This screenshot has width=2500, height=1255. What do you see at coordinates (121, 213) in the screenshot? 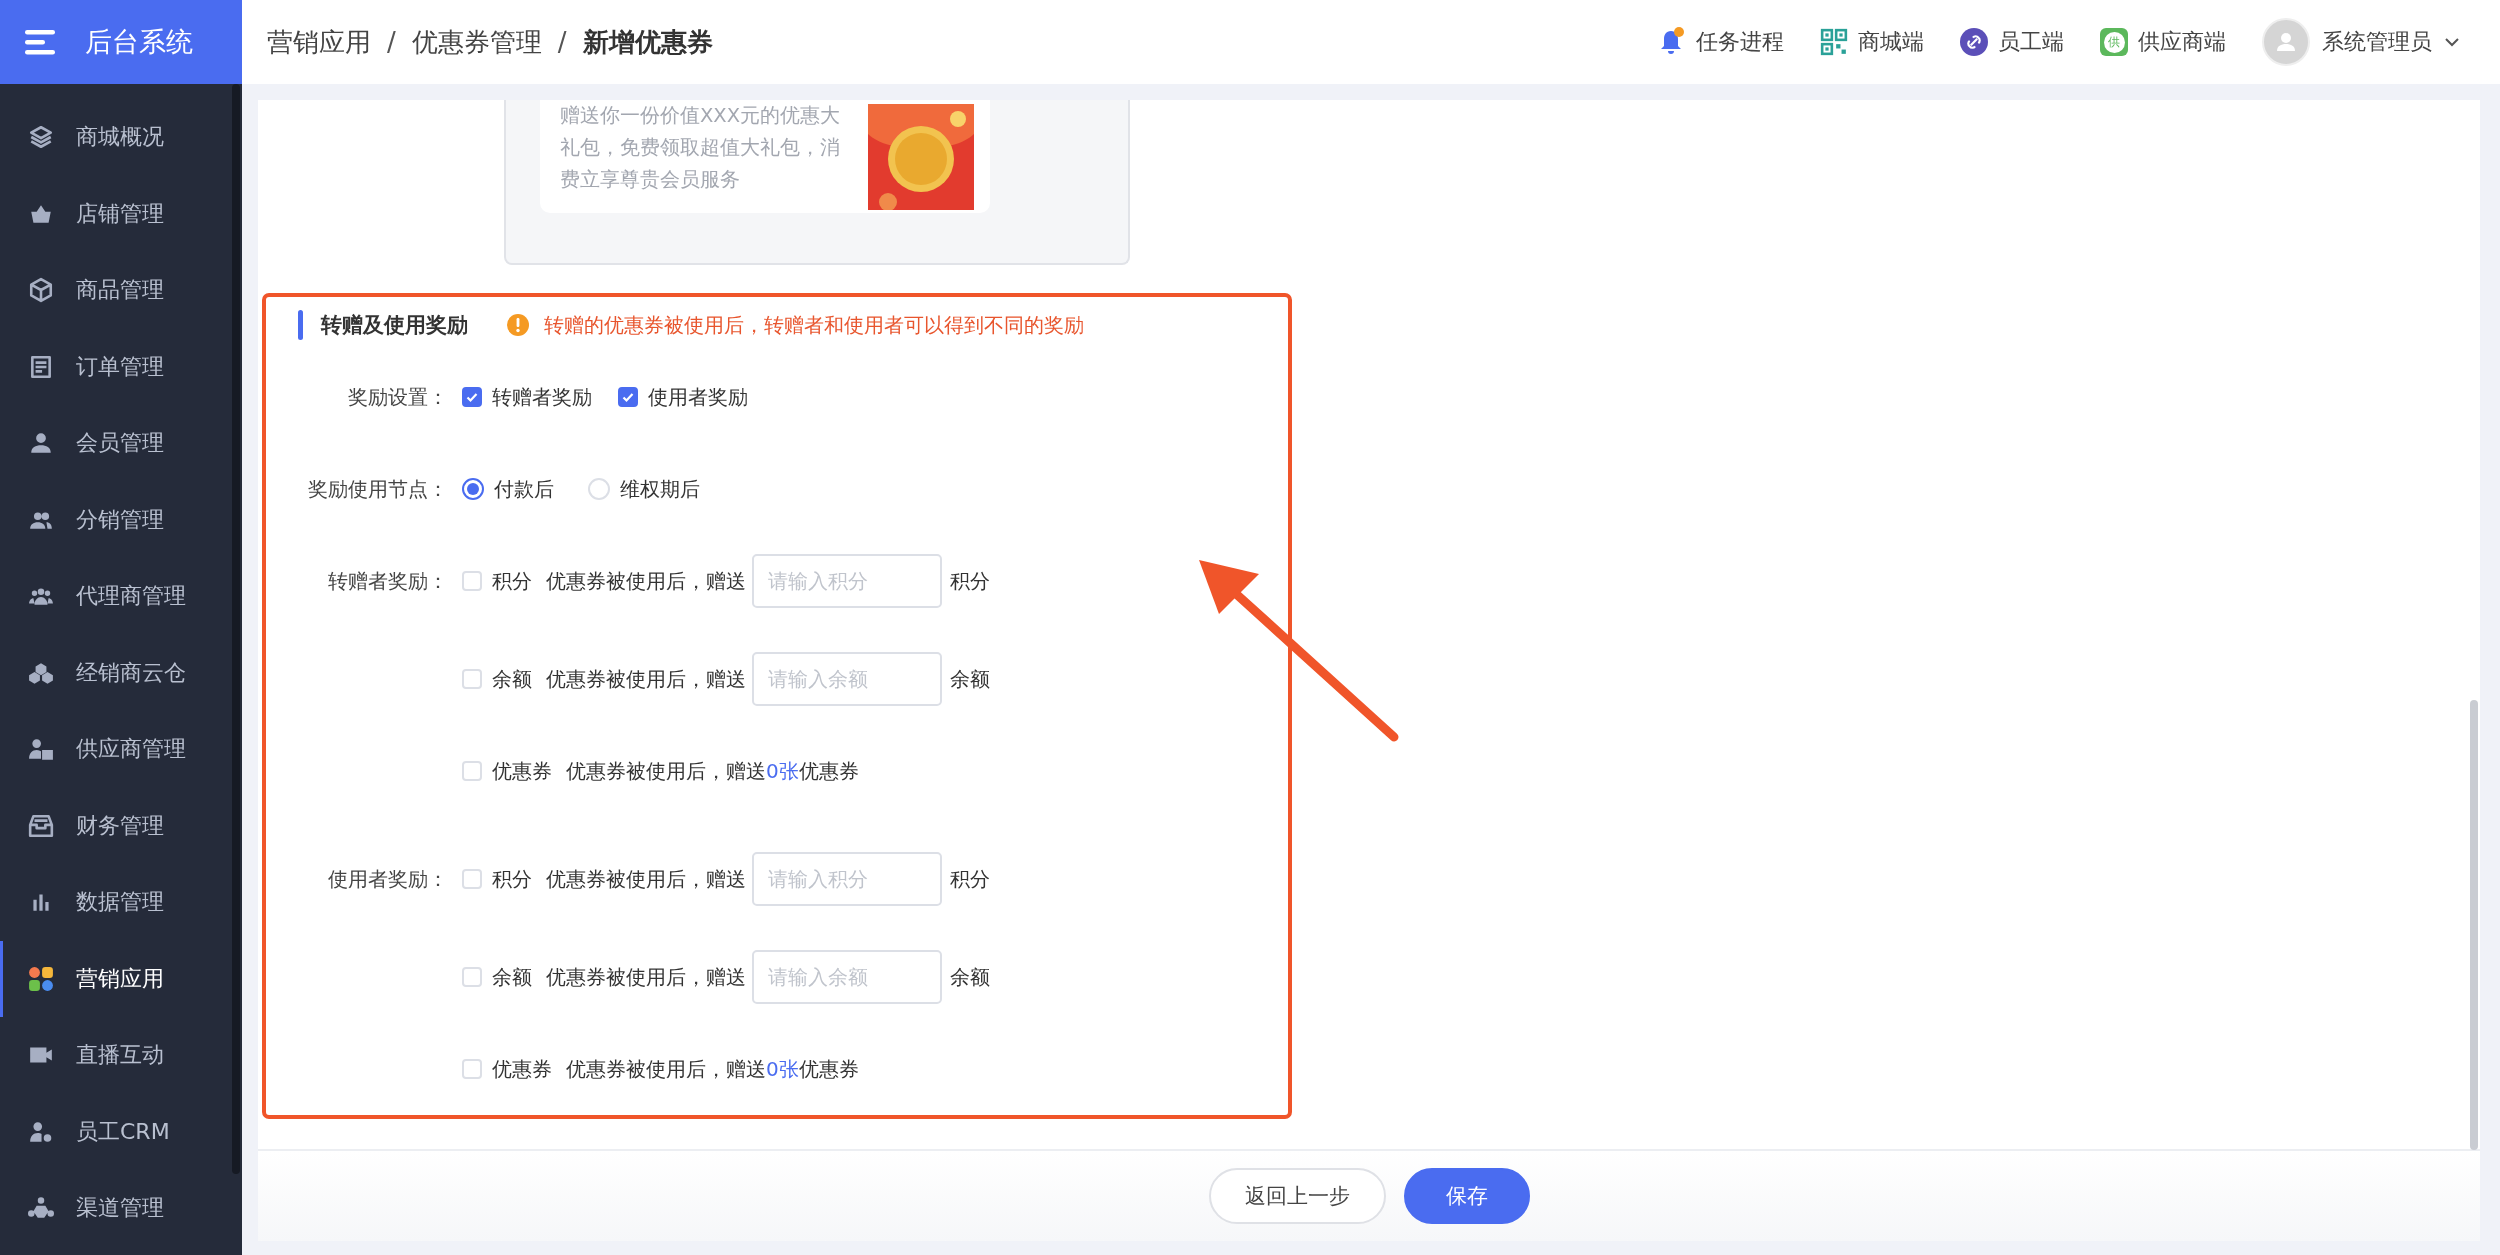
I see `sidebar-item: 店铺管理` at bounding box center [121, 213].